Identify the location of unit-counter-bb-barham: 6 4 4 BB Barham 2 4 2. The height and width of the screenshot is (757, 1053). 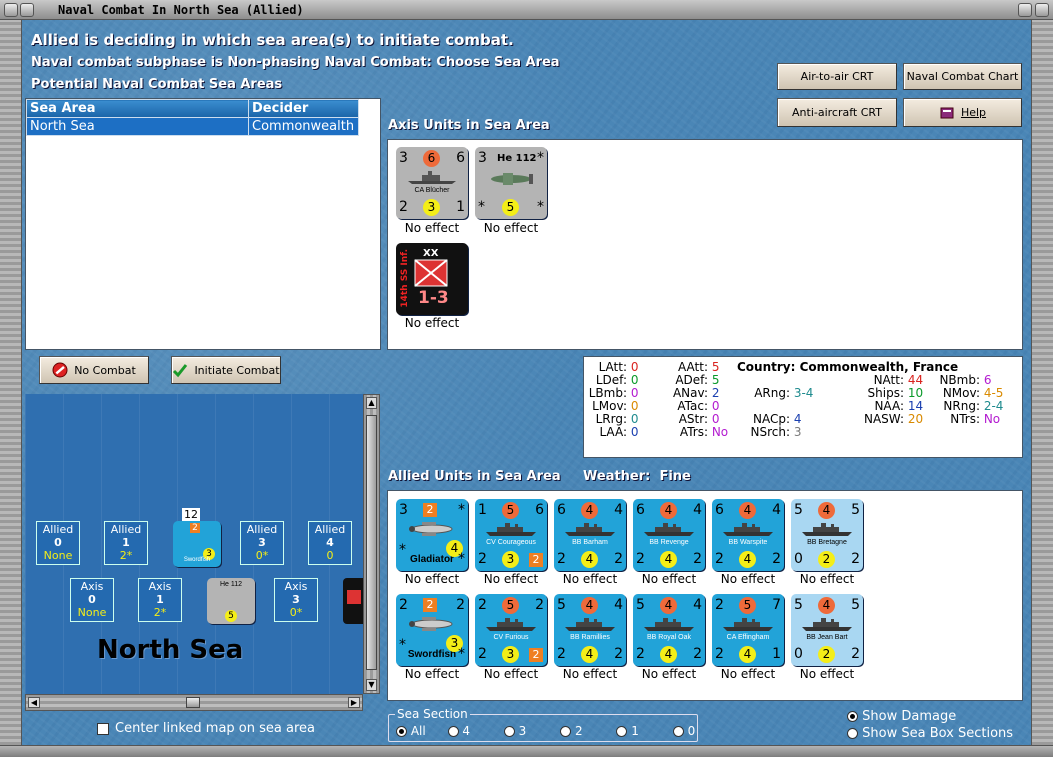
(590, 535).